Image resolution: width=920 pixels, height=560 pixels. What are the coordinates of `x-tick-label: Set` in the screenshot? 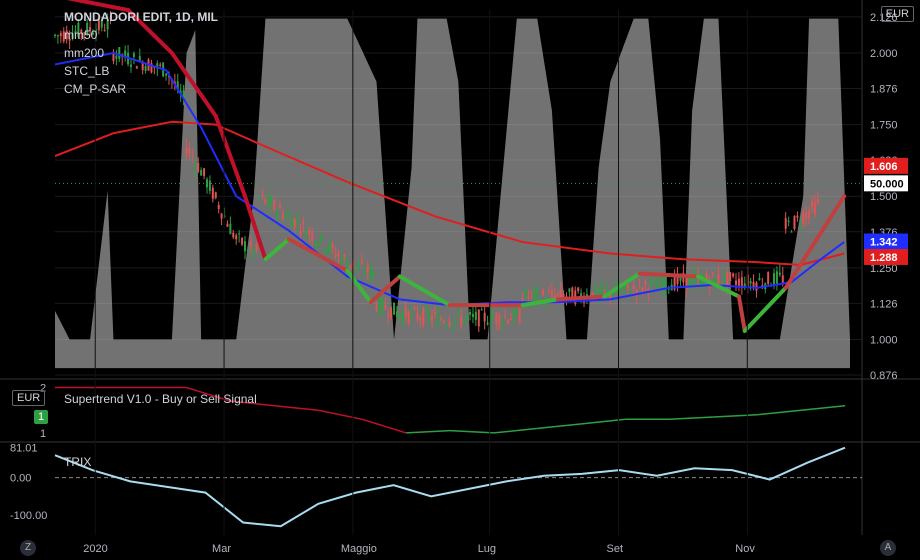 It's located at (615, 549).